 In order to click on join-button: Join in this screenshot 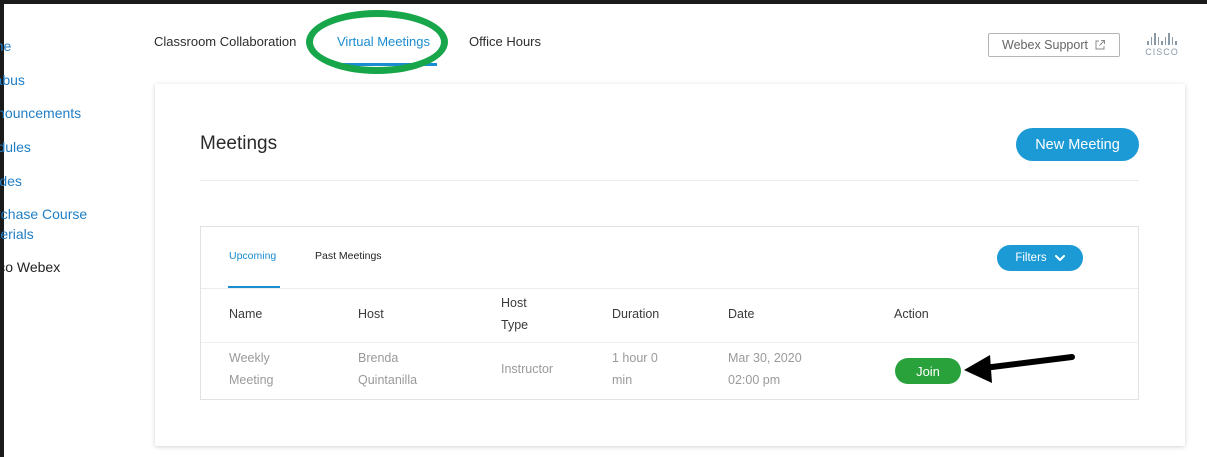, I will do `click(928, 371)`.